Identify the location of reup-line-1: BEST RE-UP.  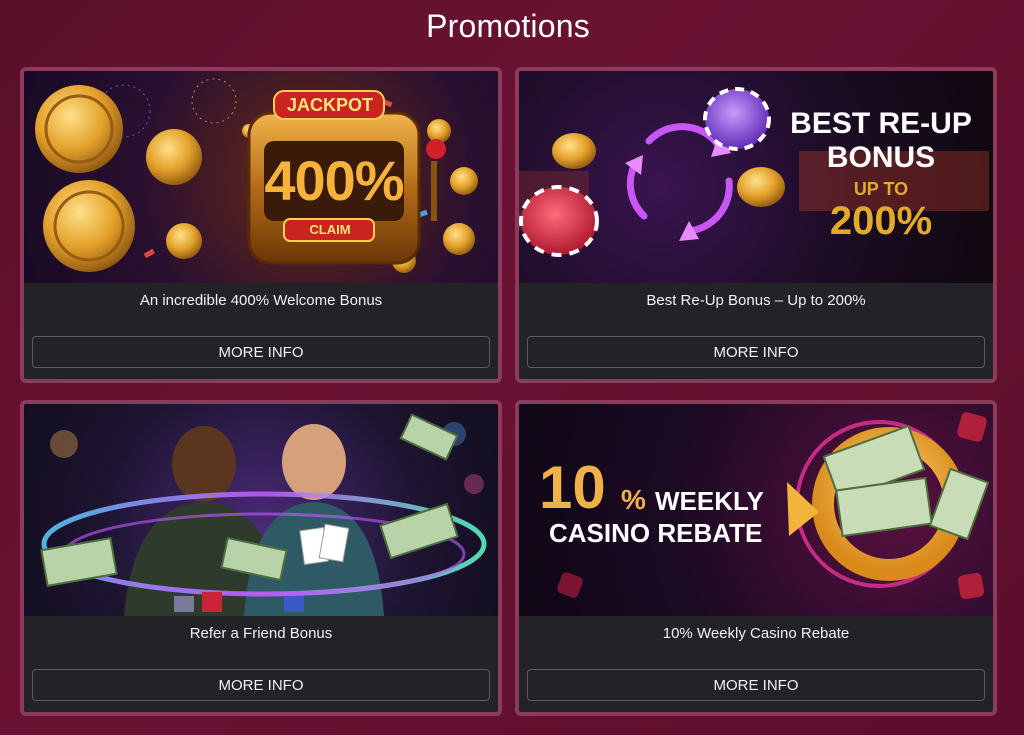
(881, 123).